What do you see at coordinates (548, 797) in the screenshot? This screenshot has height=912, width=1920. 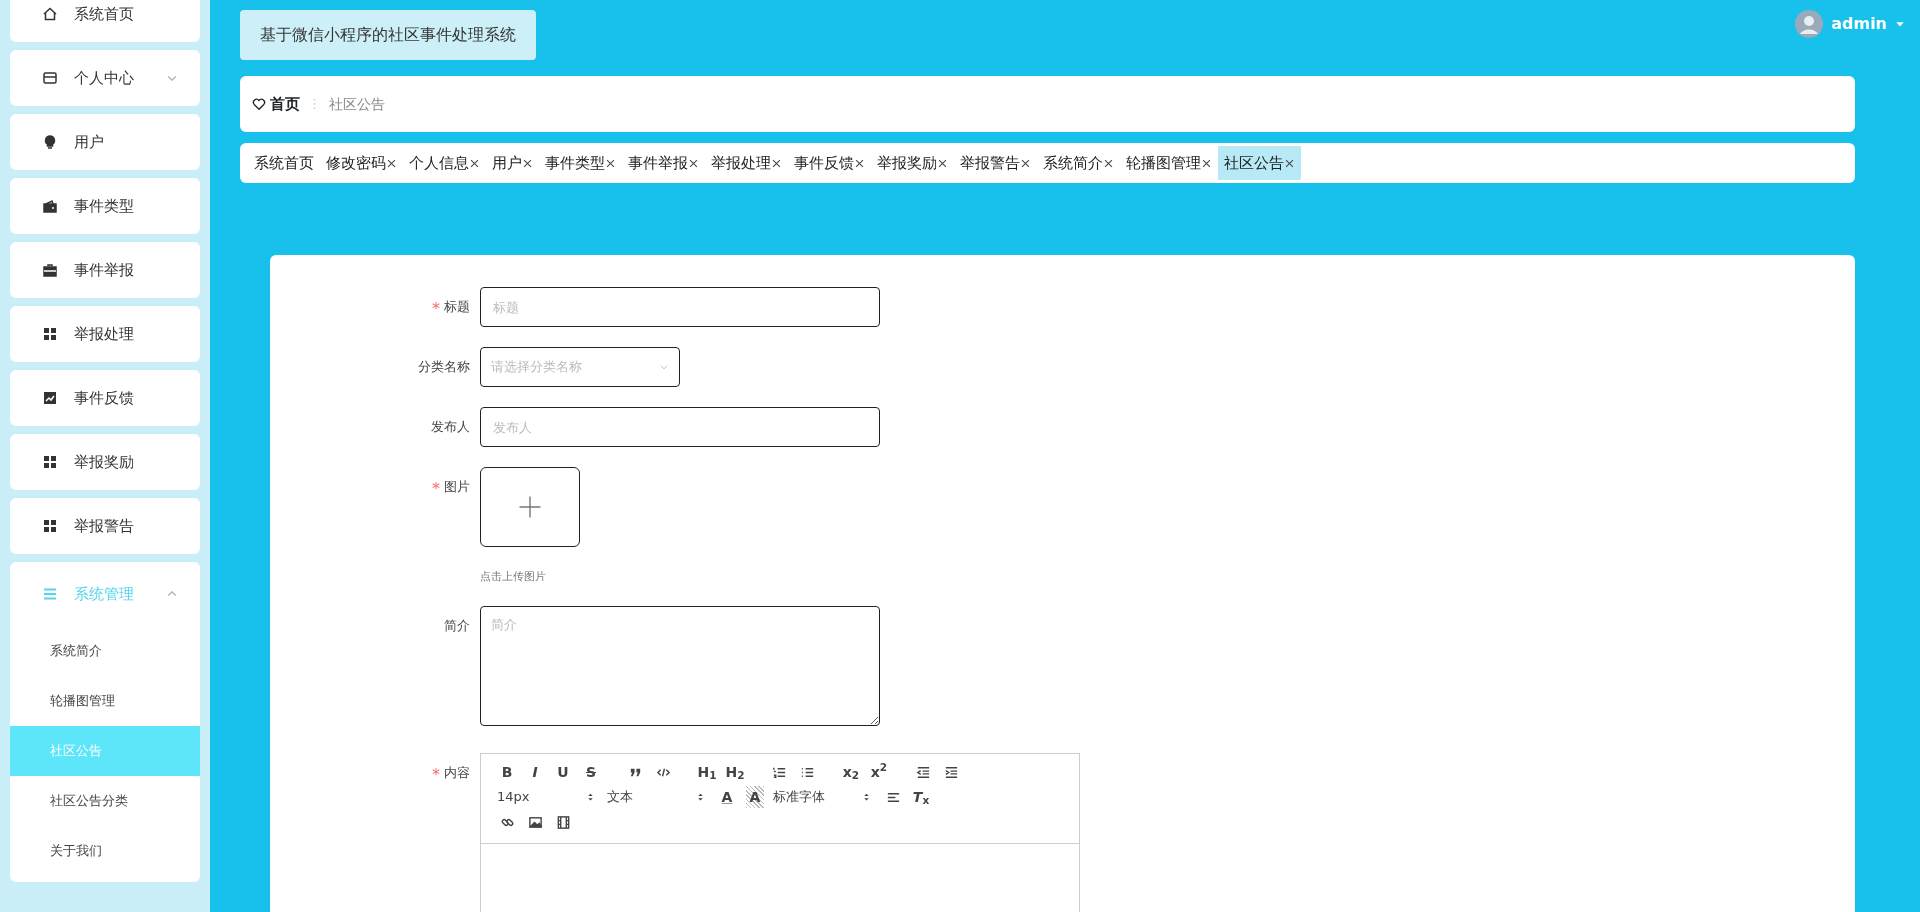 I see `picker-dropdown: 14px` at bounding box center [548, 797].